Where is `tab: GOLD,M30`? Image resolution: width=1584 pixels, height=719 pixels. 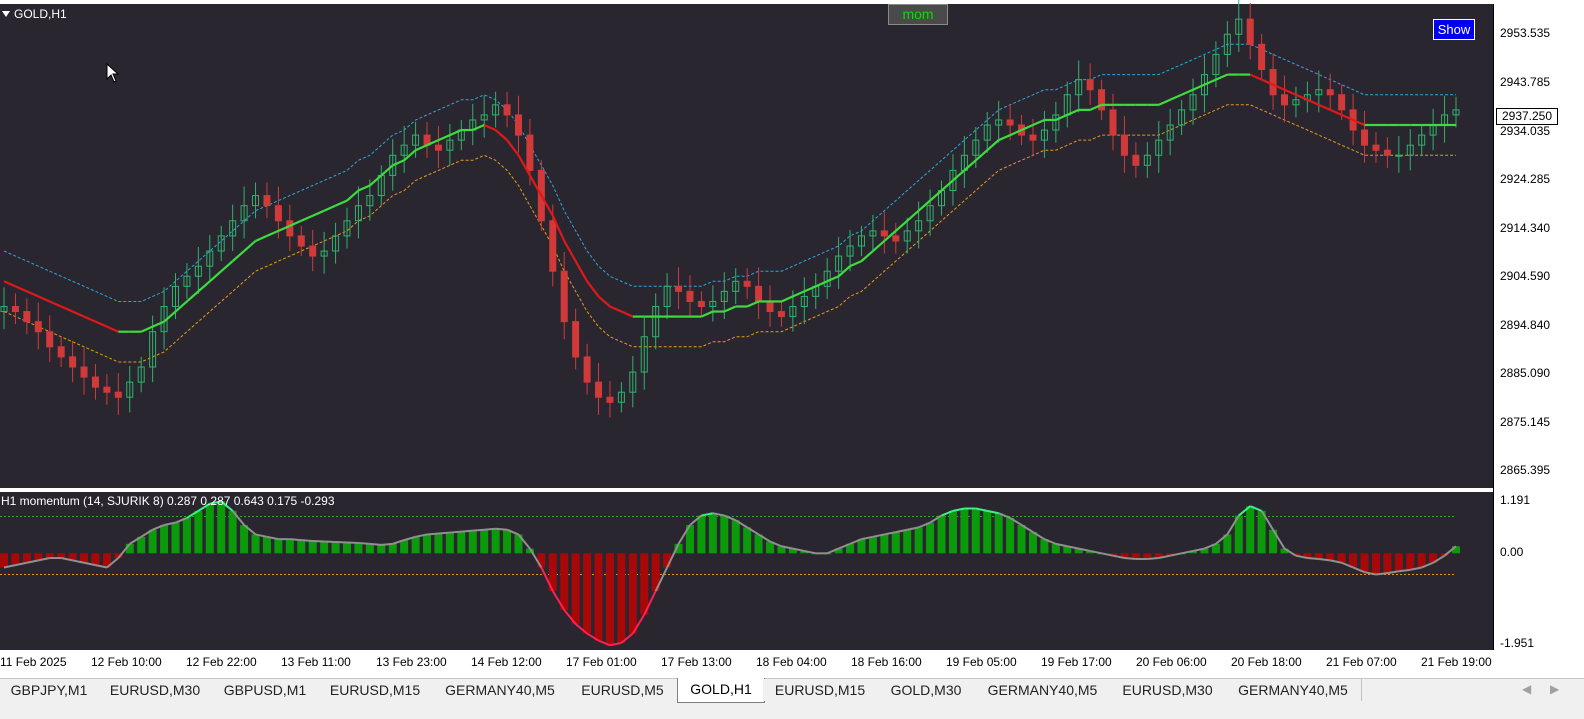
tab: GOLD,M30 is located at coordinates (926, 690).